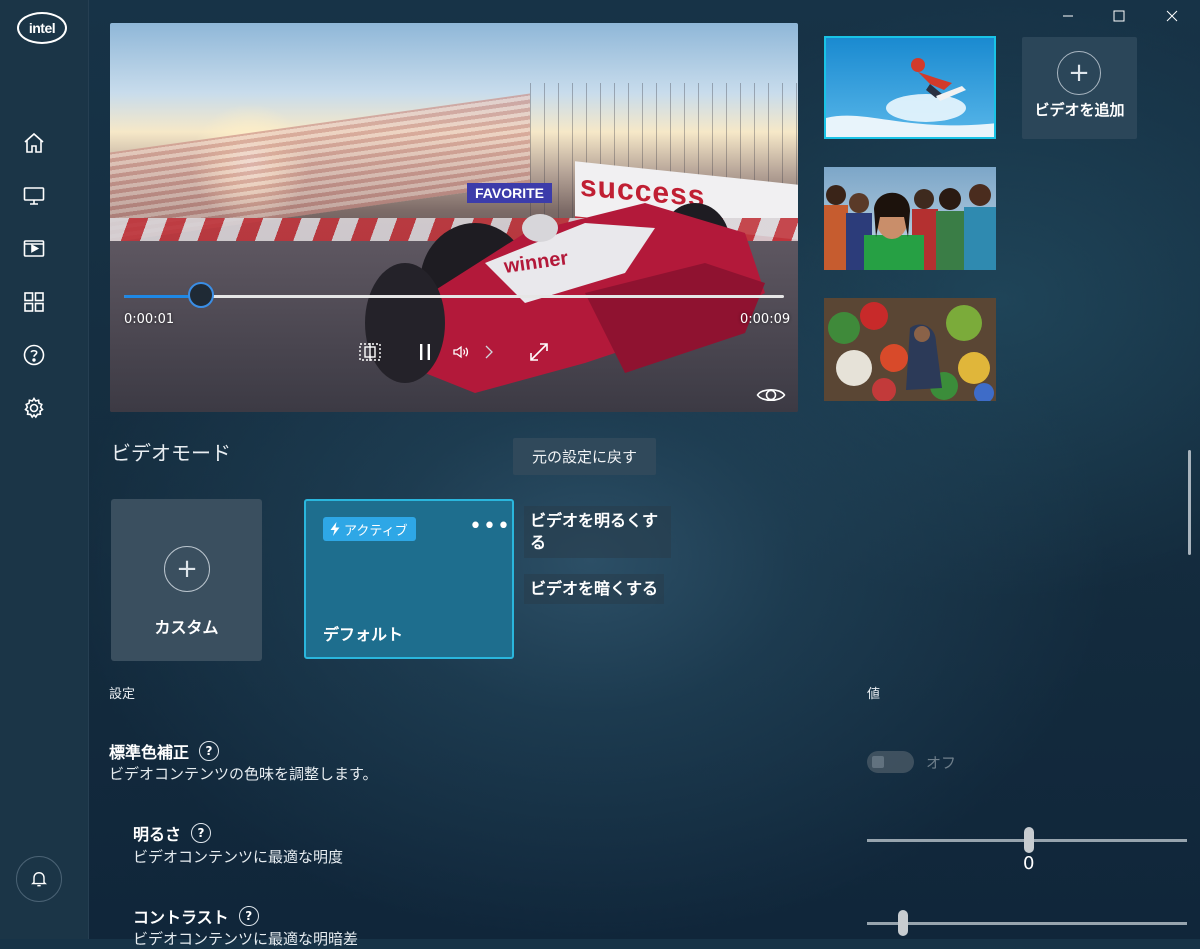 This screenshot has width=1200, height=949. Describe the element at coordinates (34, 196) in the screenshot. I see `monitor-icon` at that location.